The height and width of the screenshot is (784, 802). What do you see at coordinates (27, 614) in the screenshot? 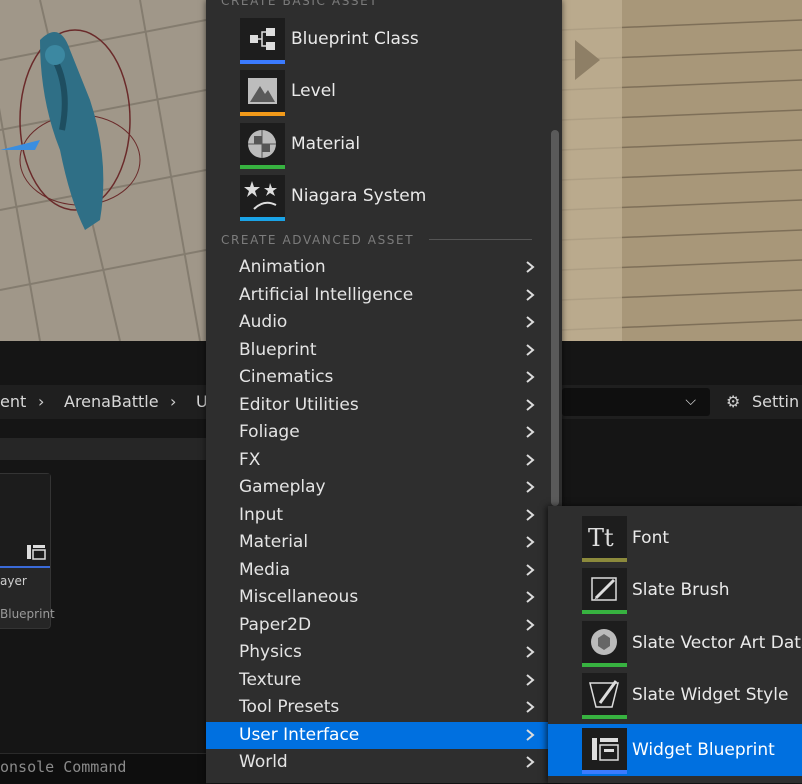
I see `asset-type: Blueprint` at bounding box center [27, 614].